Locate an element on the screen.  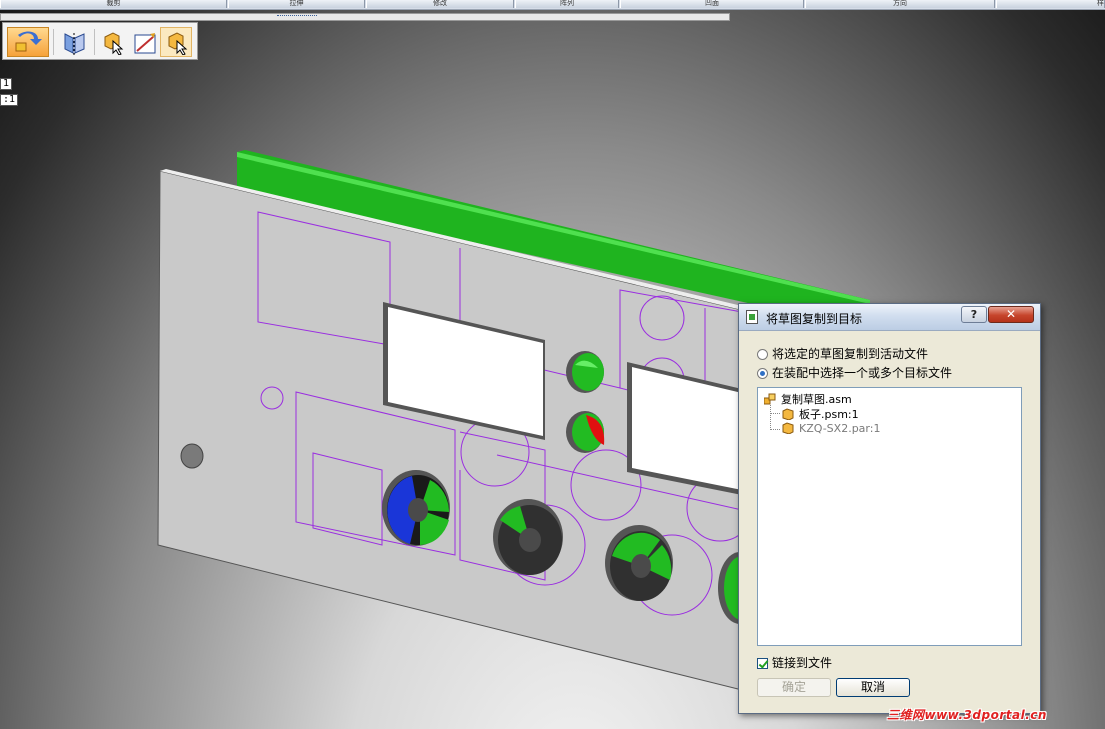
option-label: 在装配中选择一个或多个目标文件 is located at coordinates (862, 373).